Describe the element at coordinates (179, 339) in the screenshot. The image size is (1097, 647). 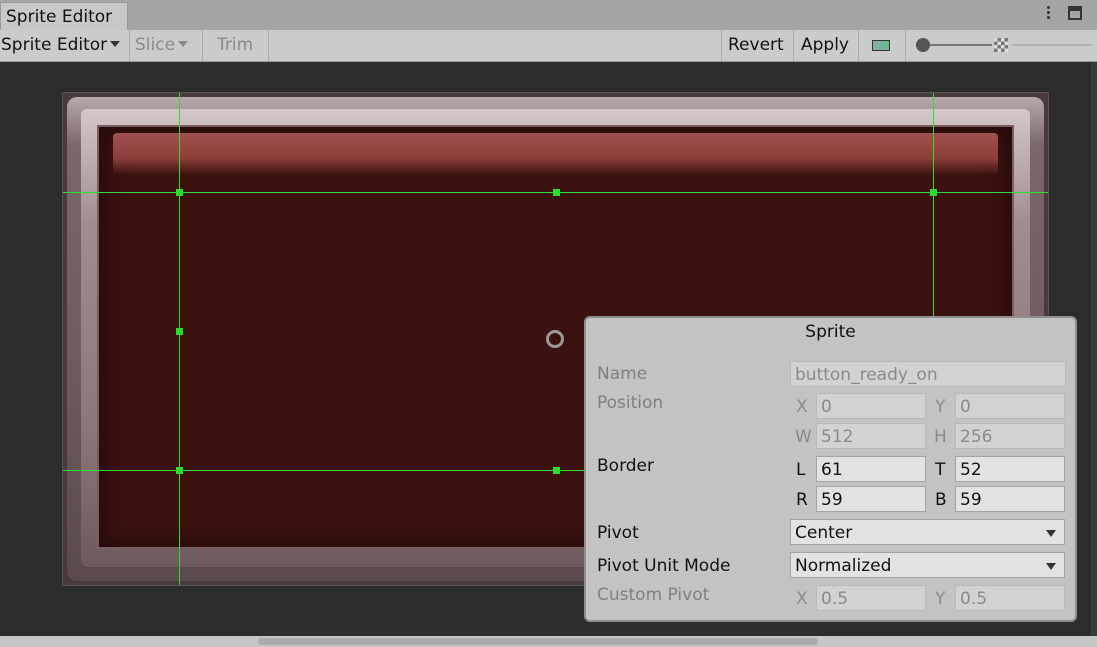
I see `border-guide-left` at that location.